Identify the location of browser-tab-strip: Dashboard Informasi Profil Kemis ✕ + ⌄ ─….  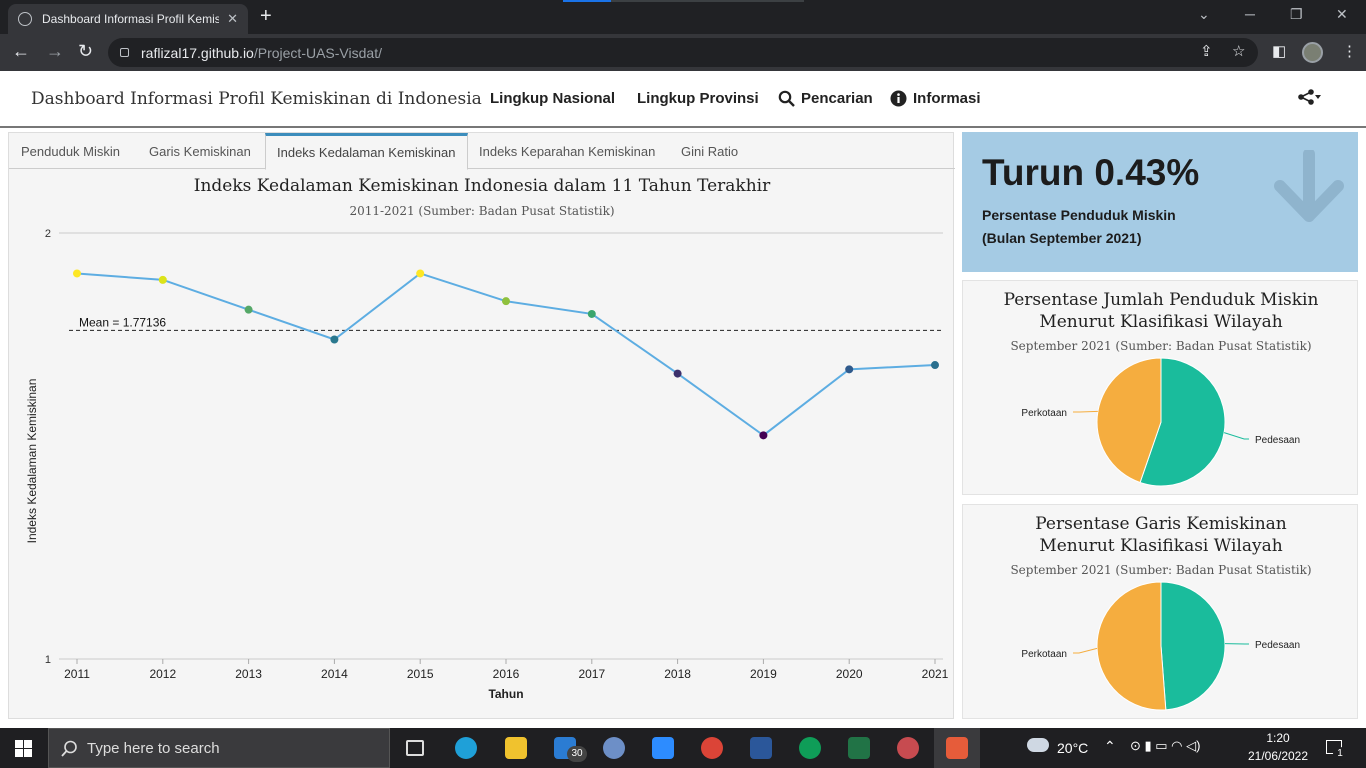
(683, 17).